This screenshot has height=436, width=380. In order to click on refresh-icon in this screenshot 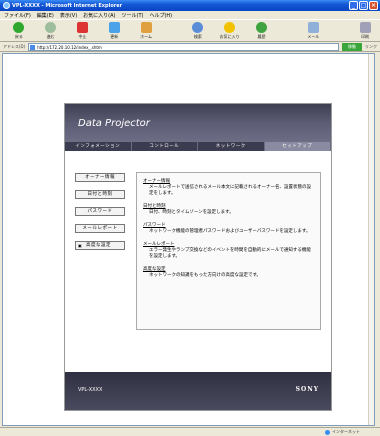, I will do `click(114, 27)`.